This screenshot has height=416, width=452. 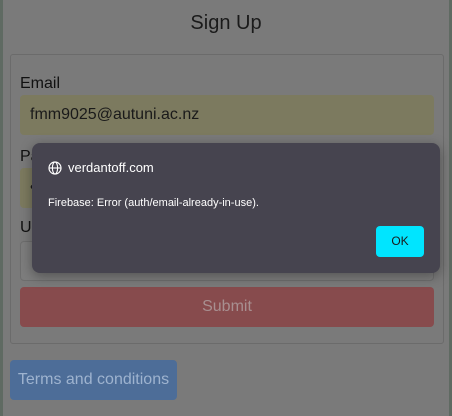 I want to click on page-title: Sign Up, so click(x=226, y=23).